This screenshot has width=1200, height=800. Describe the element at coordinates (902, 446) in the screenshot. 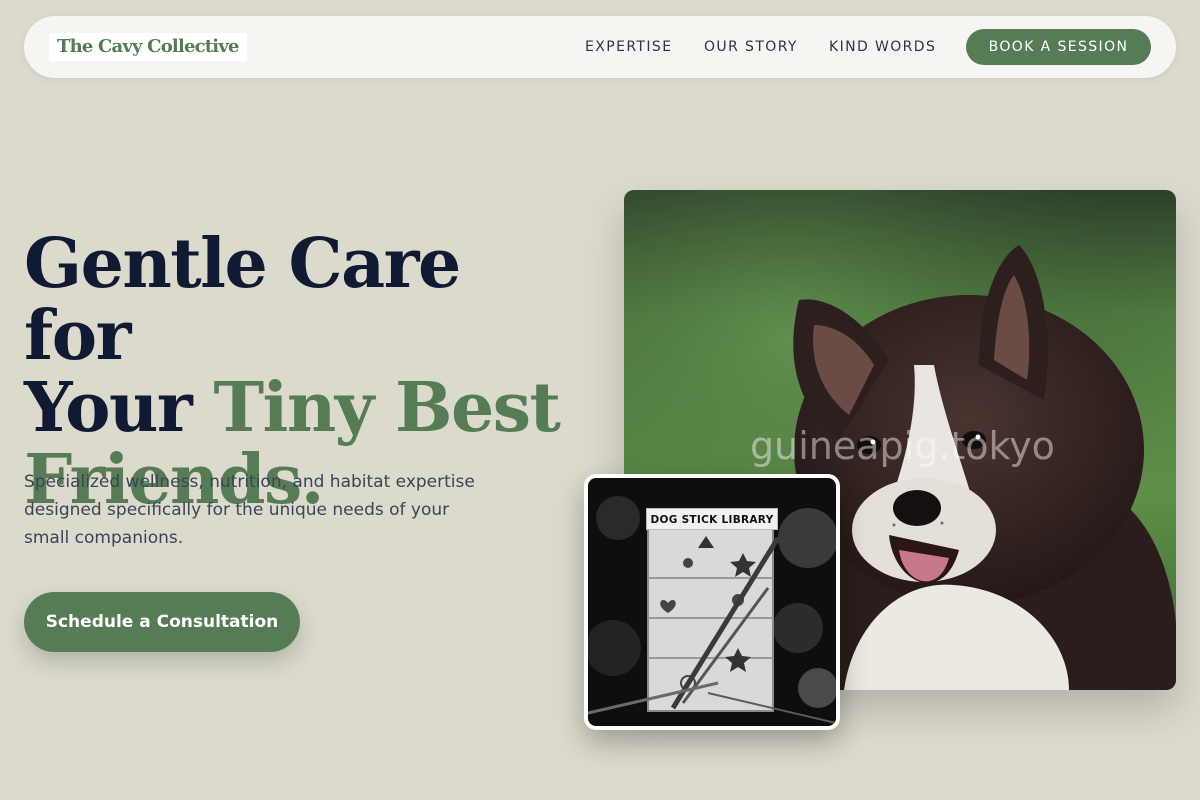

I see `image-watermark: guineapig.tokyo` at that location.